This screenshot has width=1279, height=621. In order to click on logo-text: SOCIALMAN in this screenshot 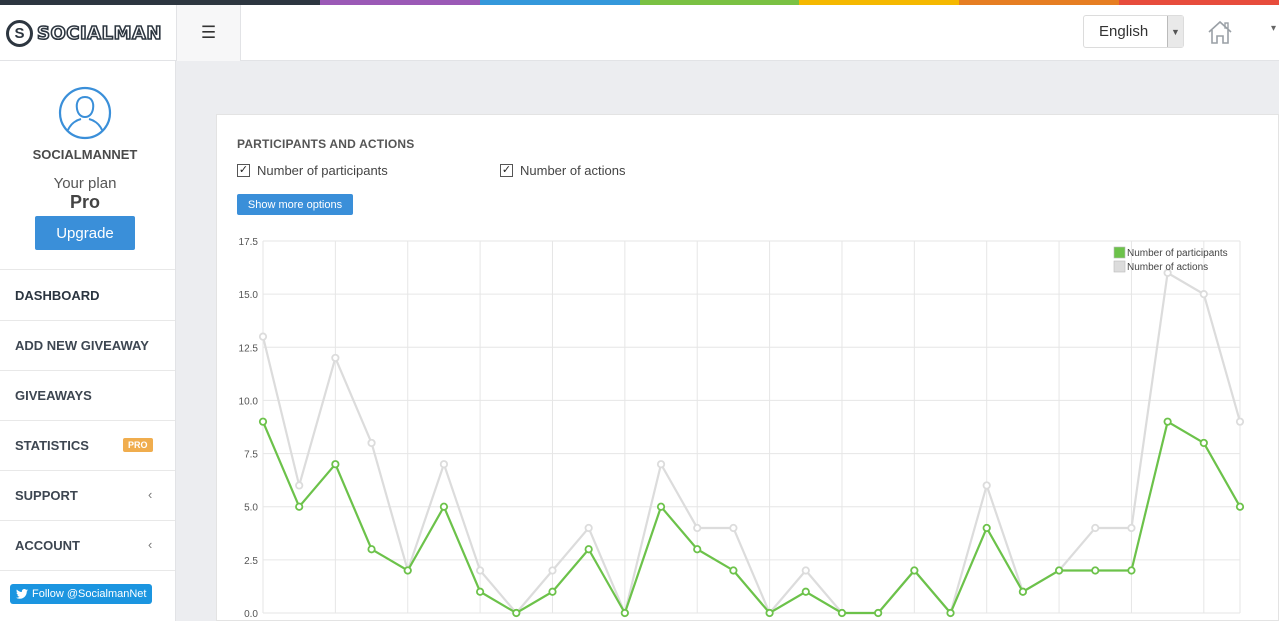, I will do `click(99, 33)`.